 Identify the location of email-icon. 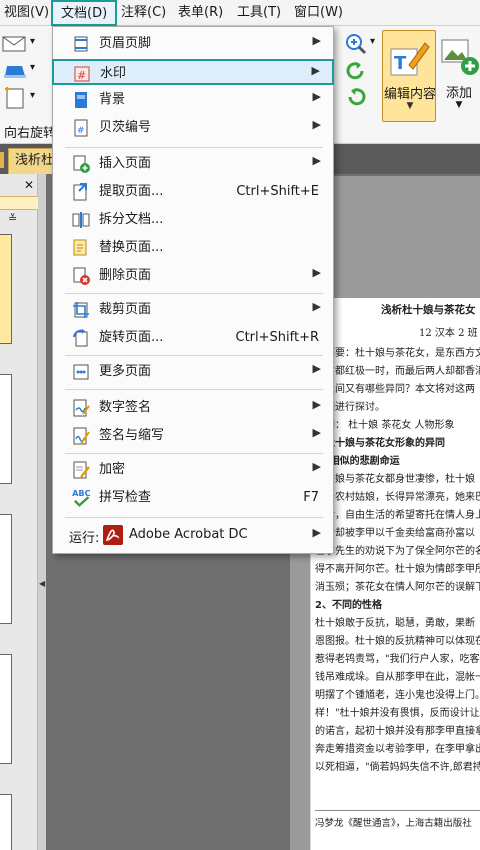
(15, 44).